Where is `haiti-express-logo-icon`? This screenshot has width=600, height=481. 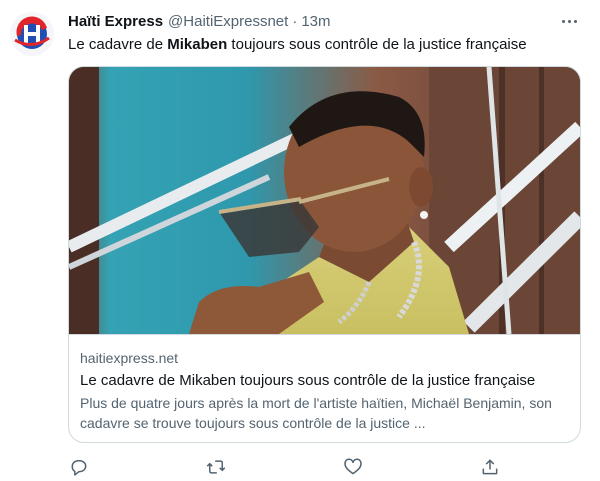
haiti-express-logo-icon is located at coordinates (32, 32).